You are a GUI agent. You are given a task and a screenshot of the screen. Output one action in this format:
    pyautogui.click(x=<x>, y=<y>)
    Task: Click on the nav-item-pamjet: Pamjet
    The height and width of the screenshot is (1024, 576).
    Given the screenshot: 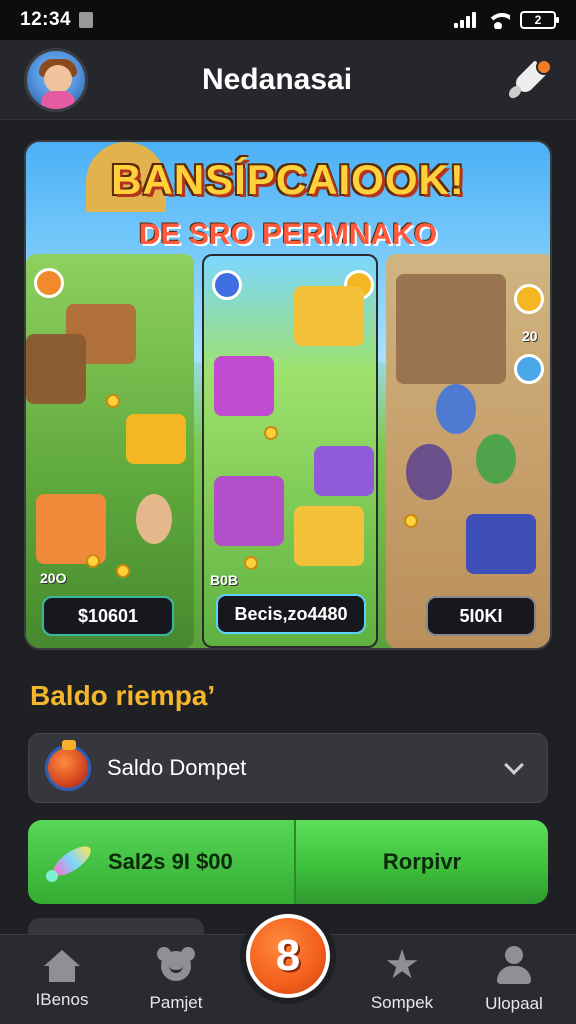 What is the action you would take?
    pyautogui.click(x=176, y=979)
    